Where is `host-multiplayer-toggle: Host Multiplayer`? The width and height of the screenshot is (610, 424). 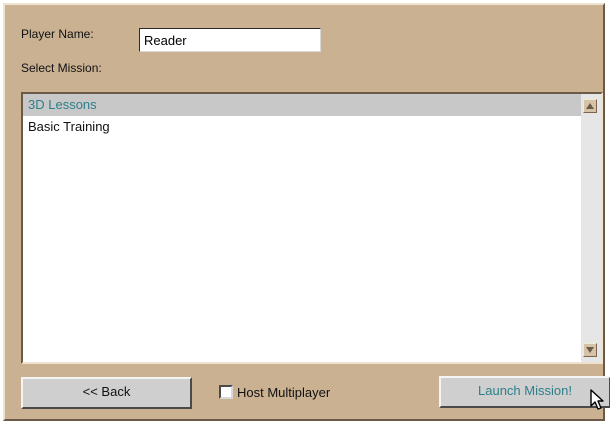
host-multiplayer-toggle: Host Multiplayer is located at coordinates (274, 392).